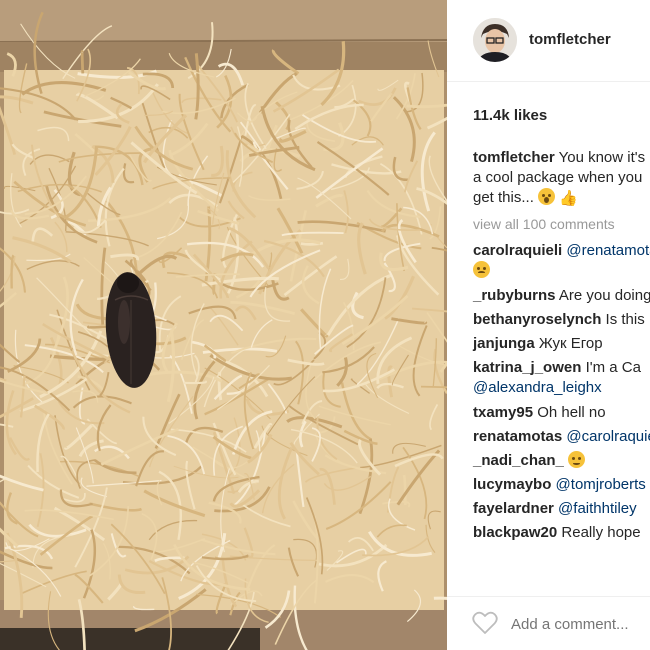  Describe the element at coordinates (510, 115) in the screenshot. I see `likes-count: 11.4k likes` at that location.